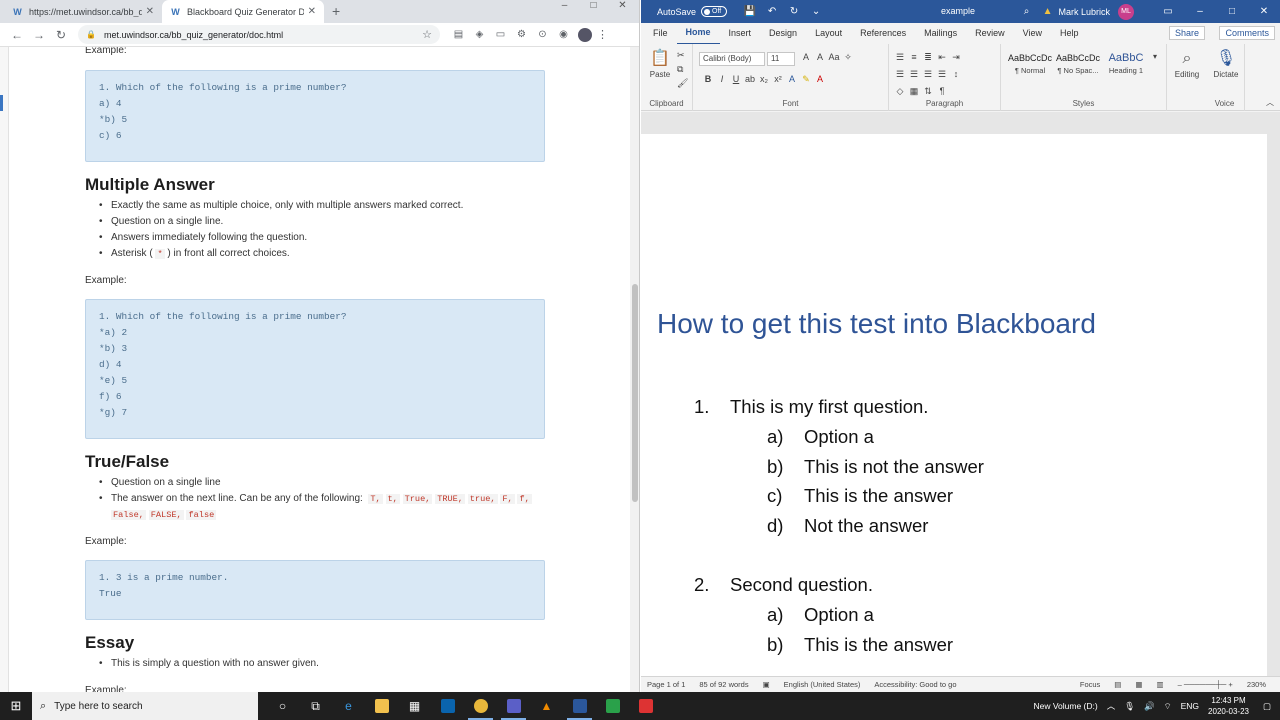  Describe the element at coordinates (822, 684) in the screenshot. I see `language-status: English (United States)` at that location.